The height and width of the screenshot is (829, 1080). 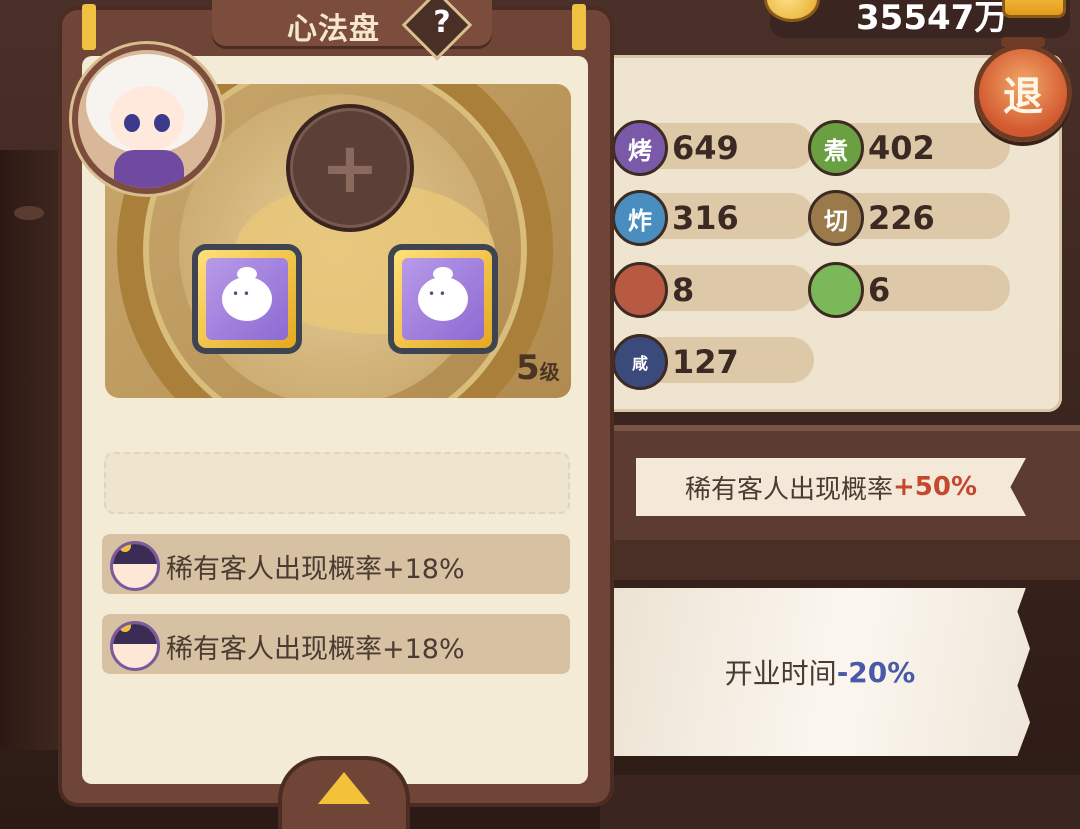 What do you see at coordinates (1034, 9) in the screenshot?
I see `add-currency-button` at bounding box center [1034, 9].